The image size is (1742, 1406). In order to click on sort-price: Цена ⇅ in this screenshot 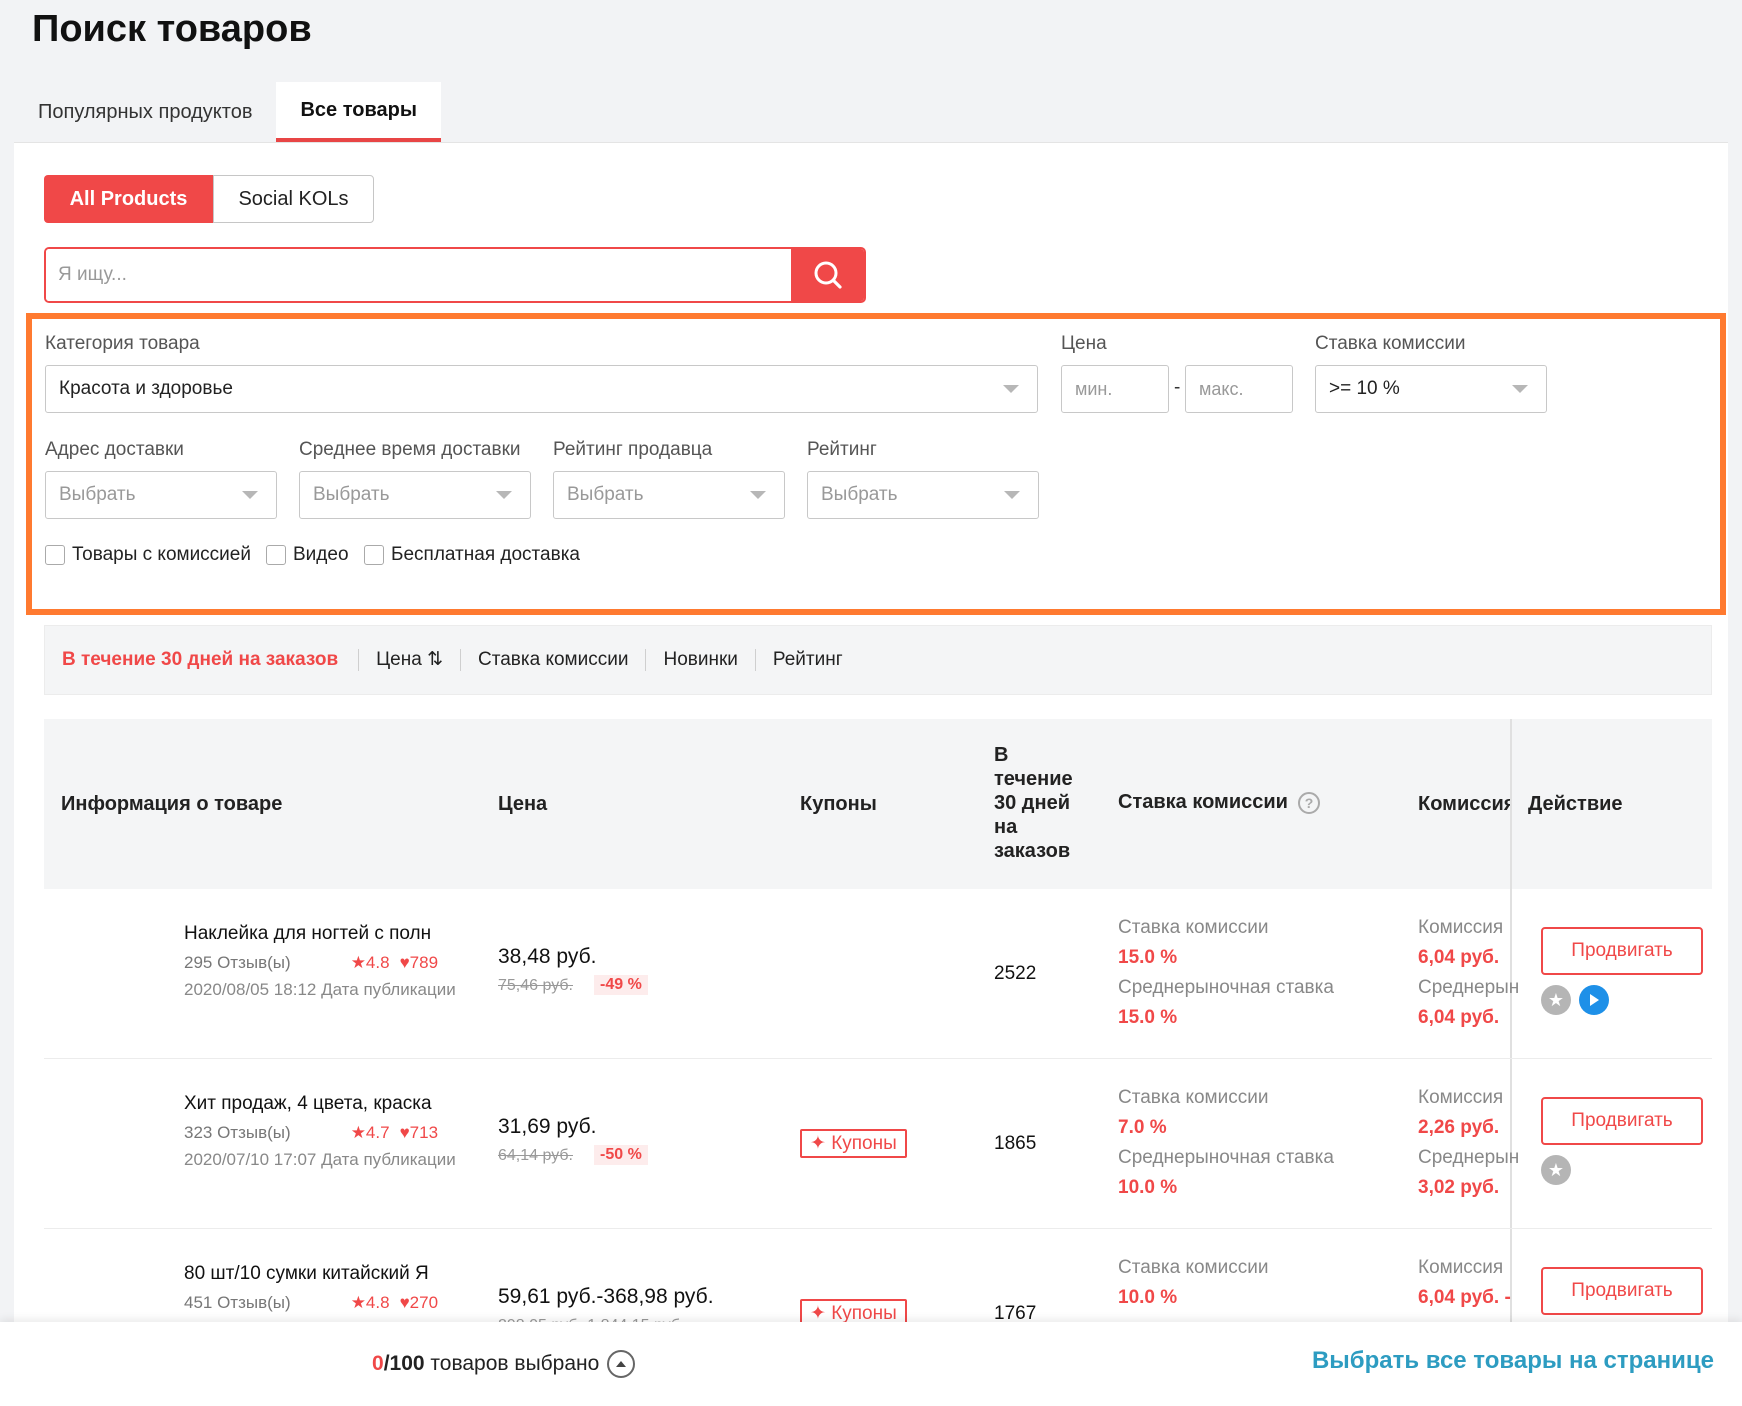, I will do `click(409, 660)`.